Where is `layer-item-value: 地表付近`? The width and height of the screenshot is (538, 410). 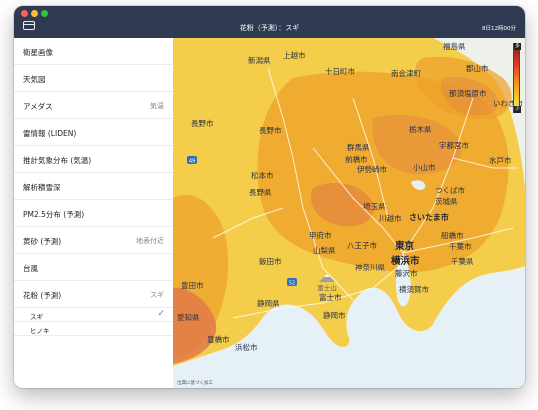
layer-item-value: 地表付近 is located at coordinates (150, 241).